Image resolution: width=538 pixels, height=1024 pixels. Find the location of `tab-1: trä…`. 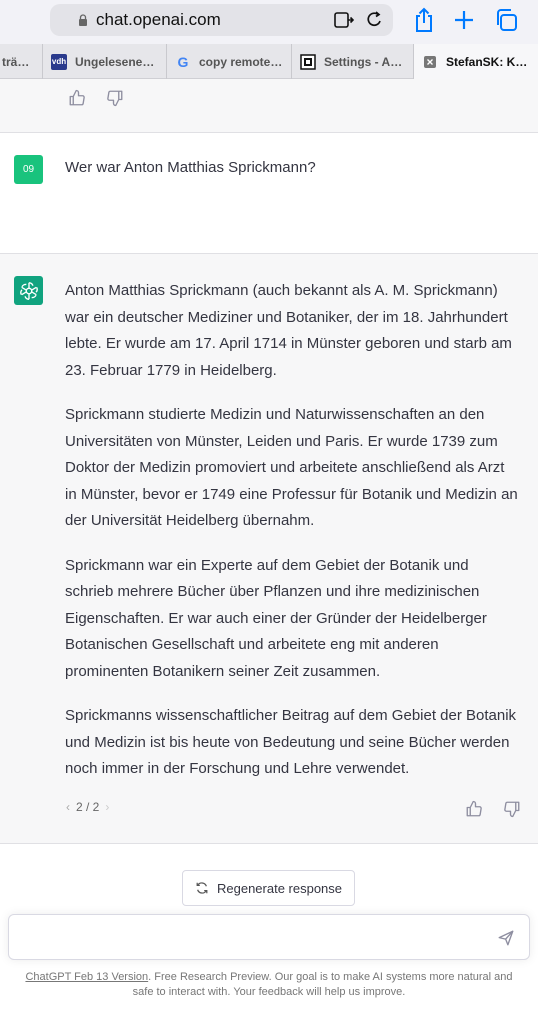

tab-1: trä… is located at coordinates (21, 61).